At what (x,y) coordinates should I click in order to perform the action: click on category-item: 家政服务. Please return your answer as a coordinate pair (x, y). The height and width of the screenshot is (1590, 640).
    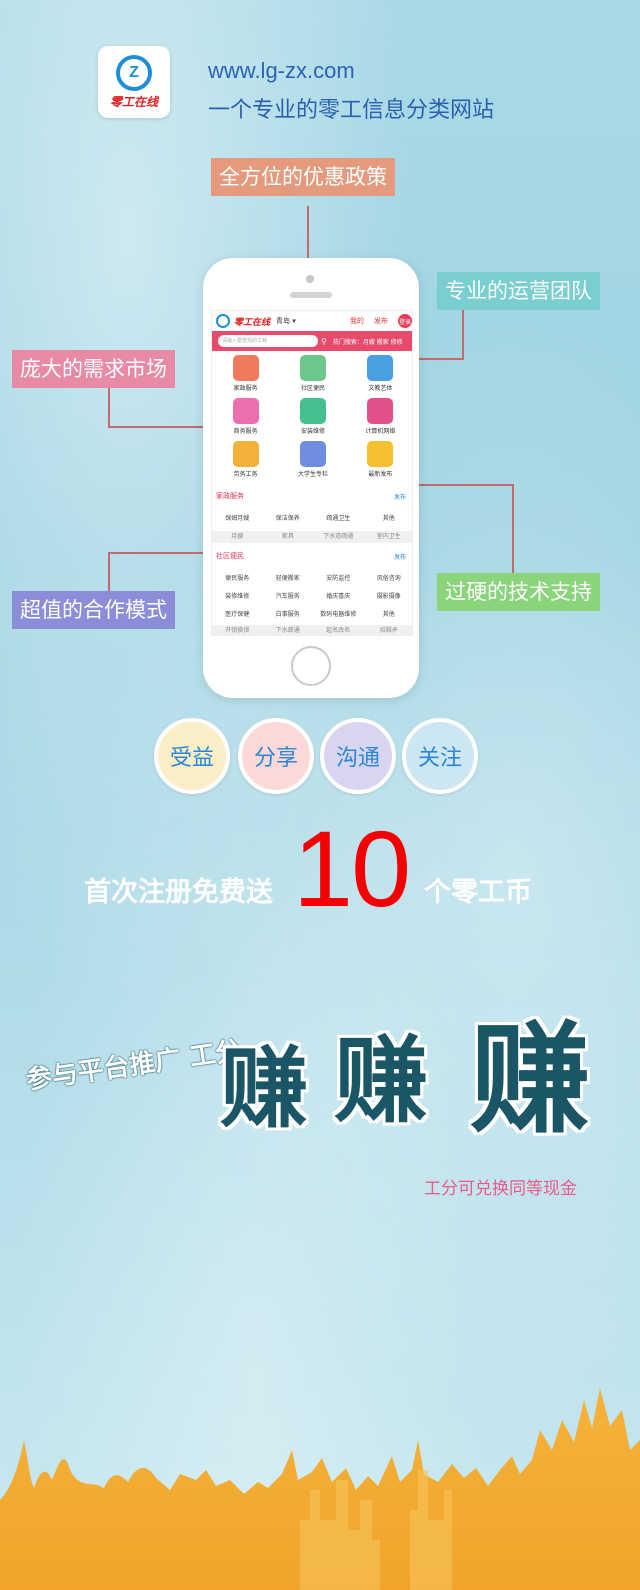
    Looking at the image, I should click on (245, 373).